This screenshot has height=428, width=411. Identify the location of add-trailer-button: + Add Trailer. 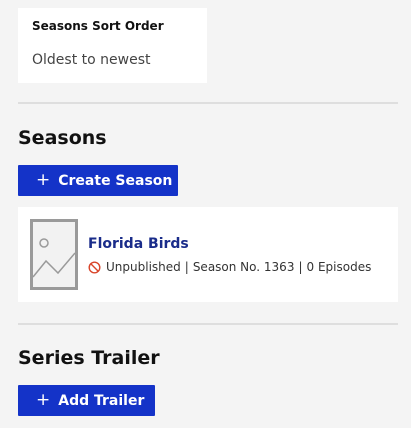
(86, 400).